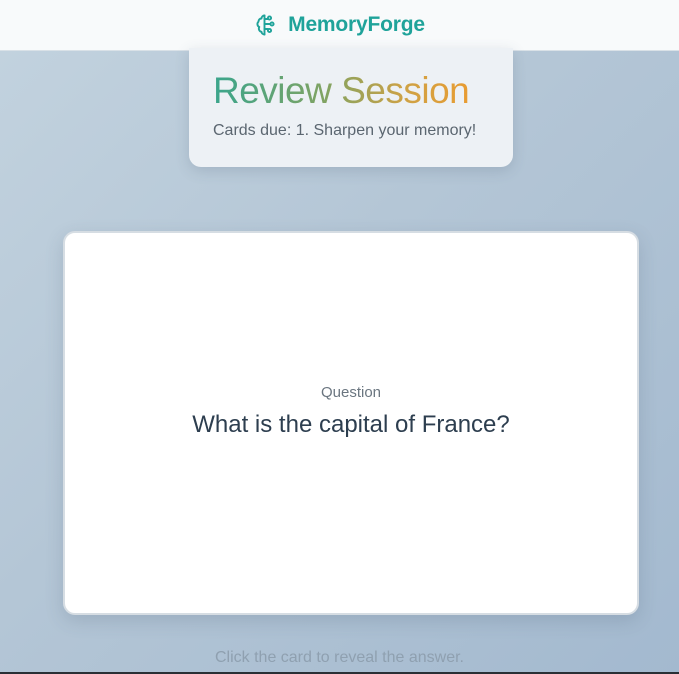  I want to click on page-title: Review Session, so click(351, 91).